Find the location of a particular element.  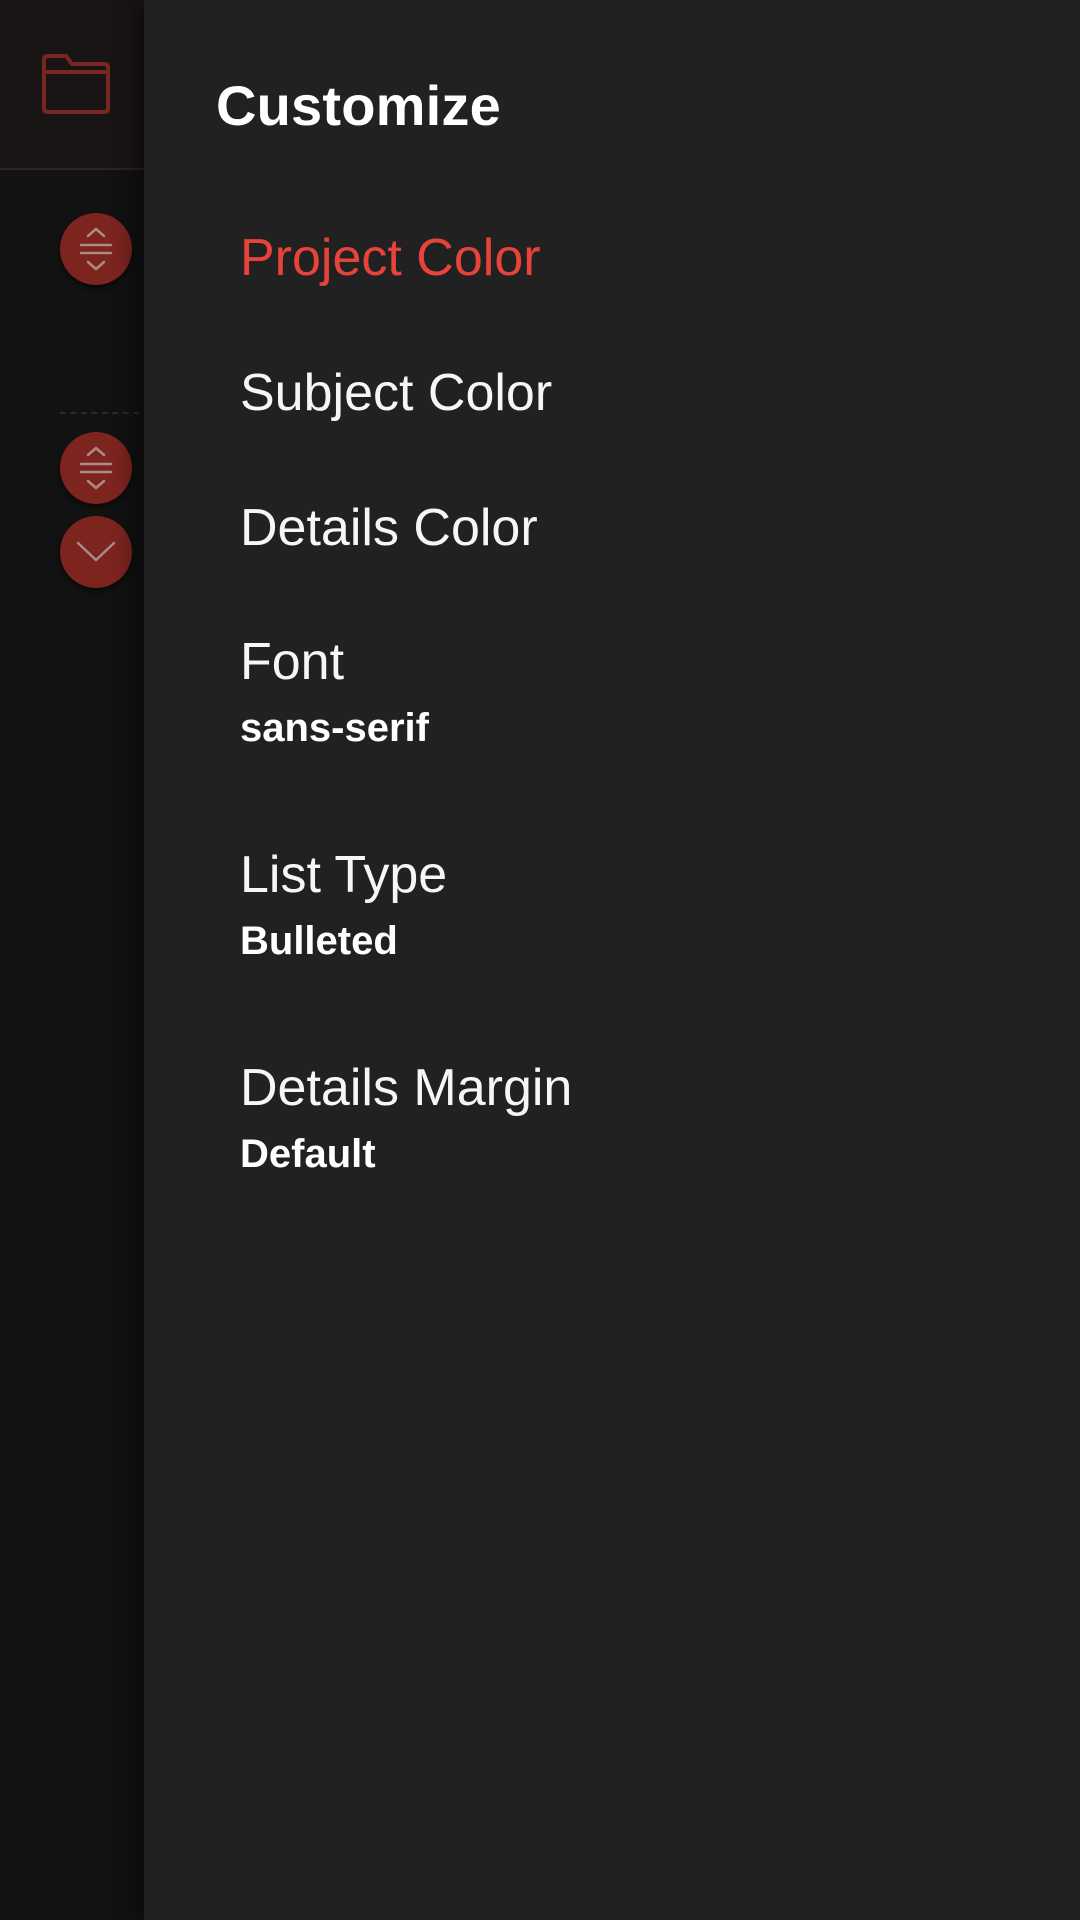

background-toolbar is located at coordinates (80, 85).